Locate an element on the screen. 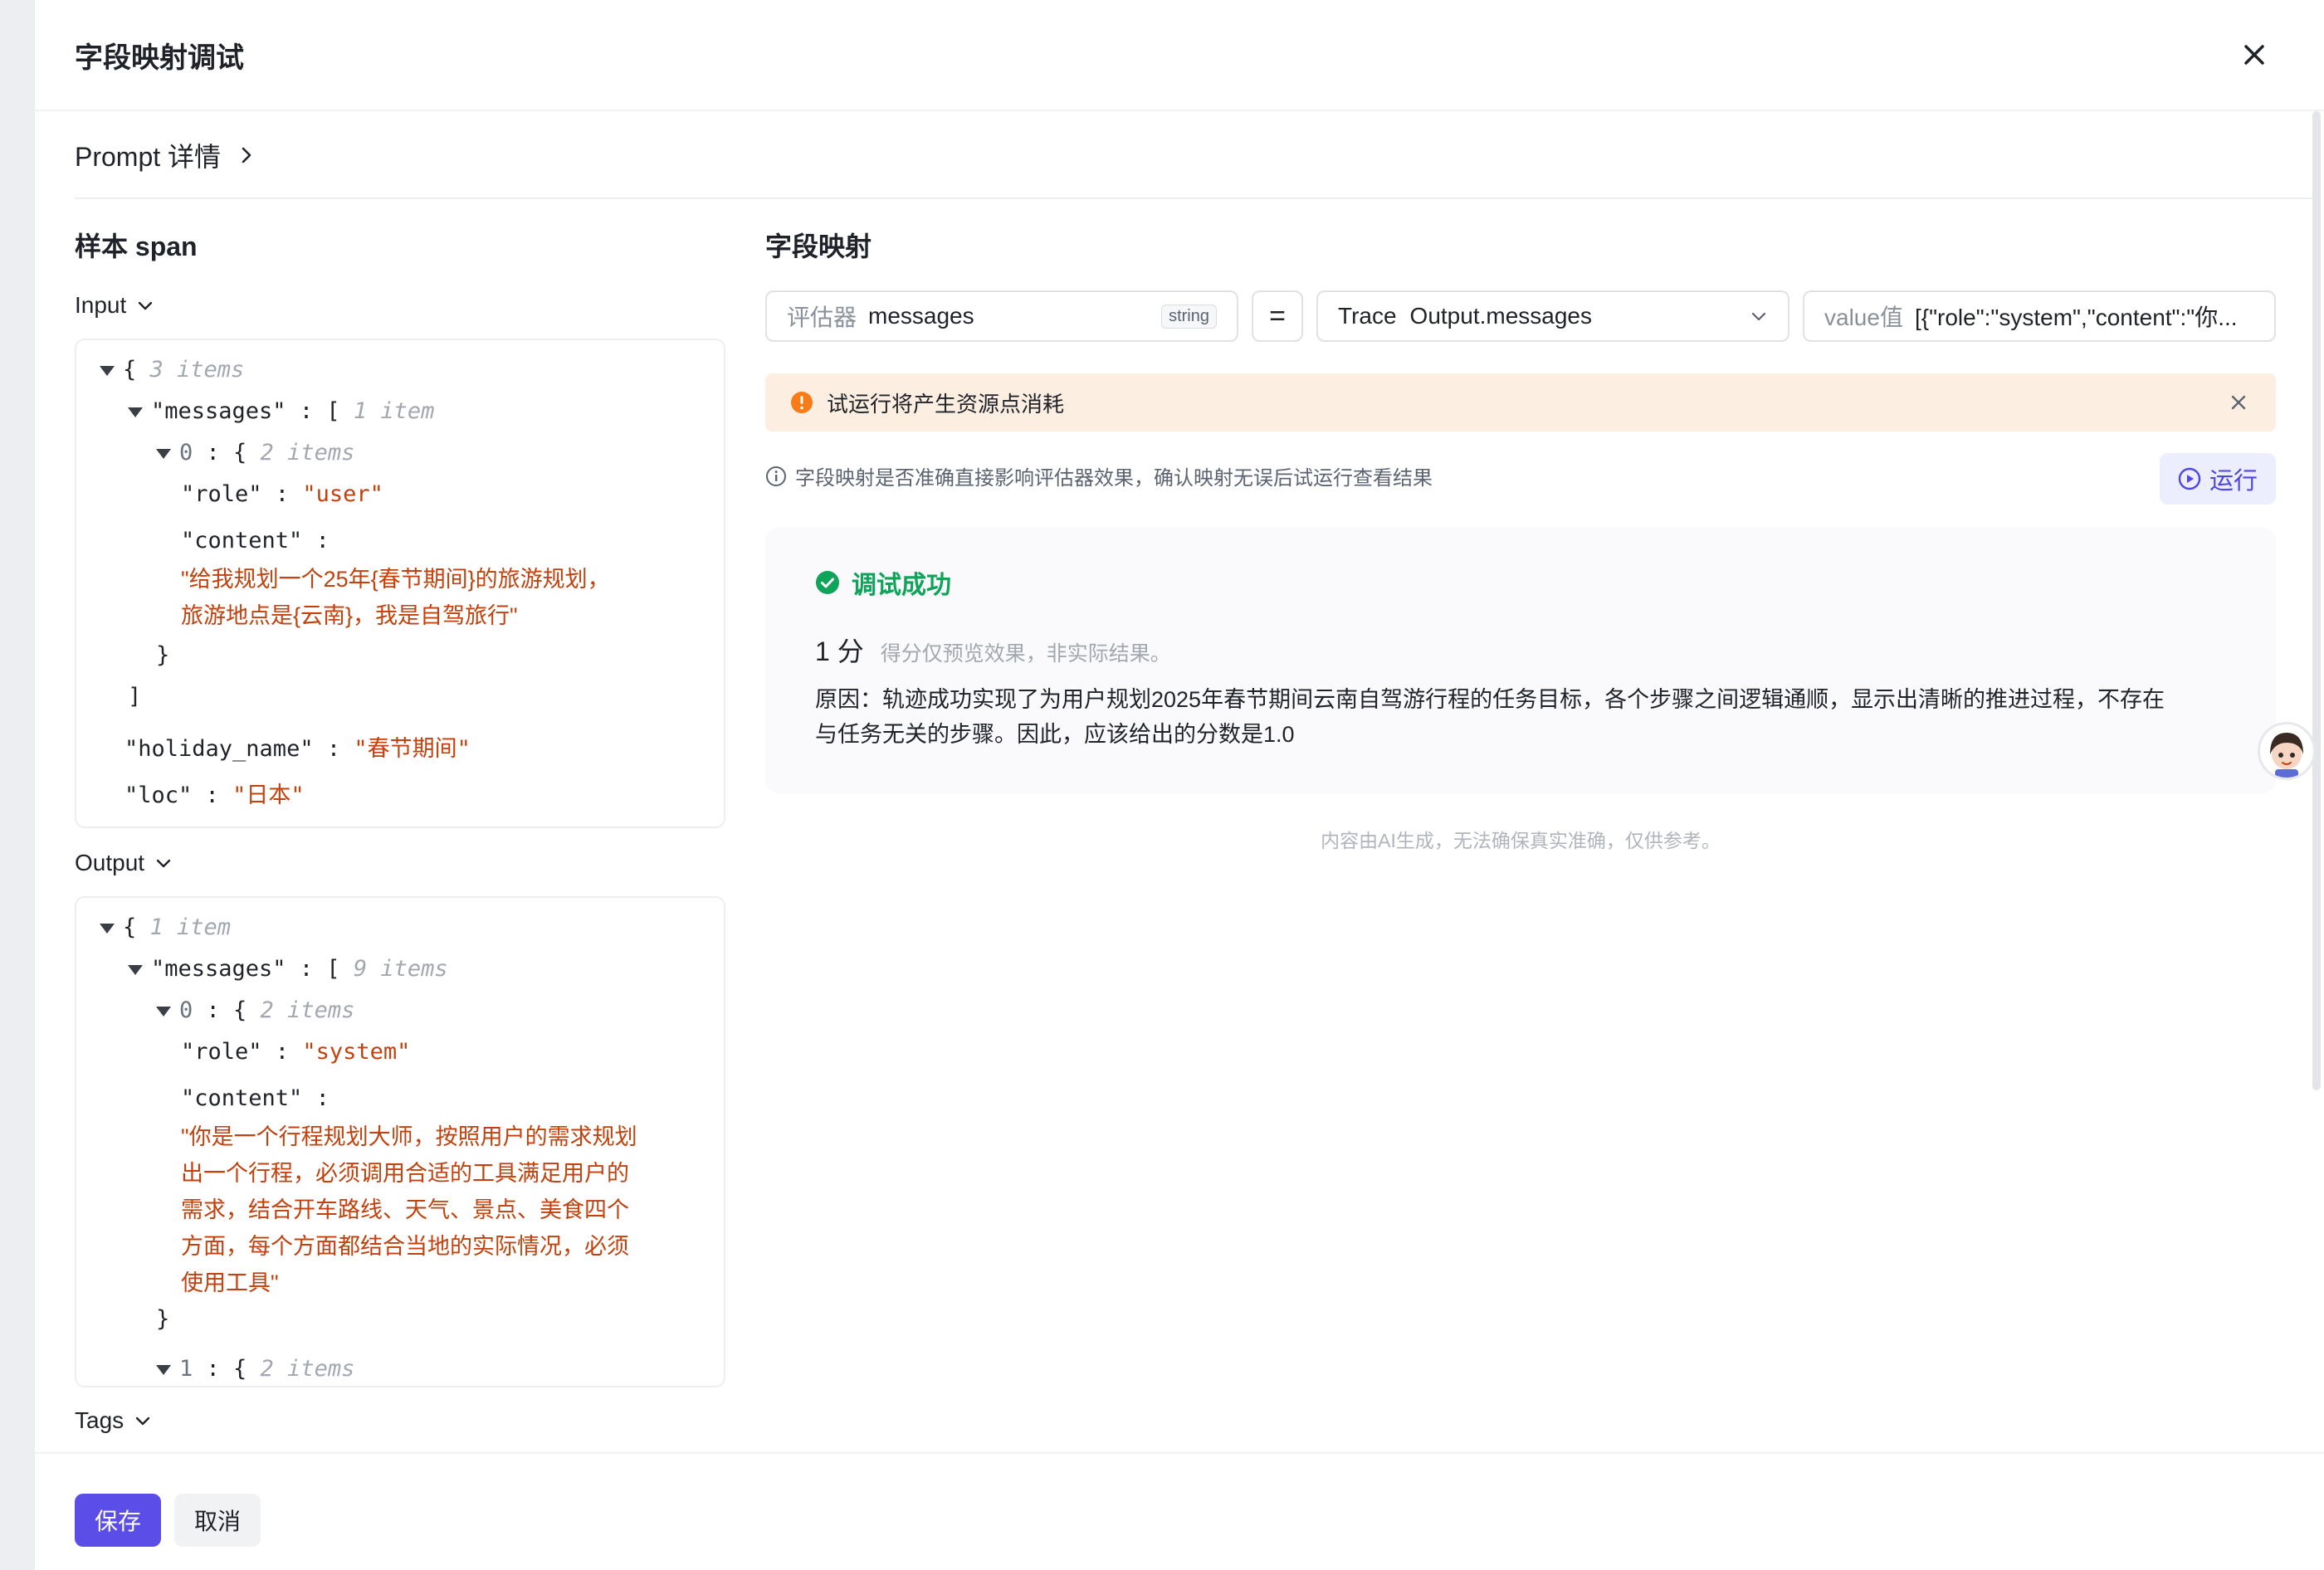  result-score-row: 1 分 得分仅预览效果，非实际结果。 is located at coordinates (993, 650).